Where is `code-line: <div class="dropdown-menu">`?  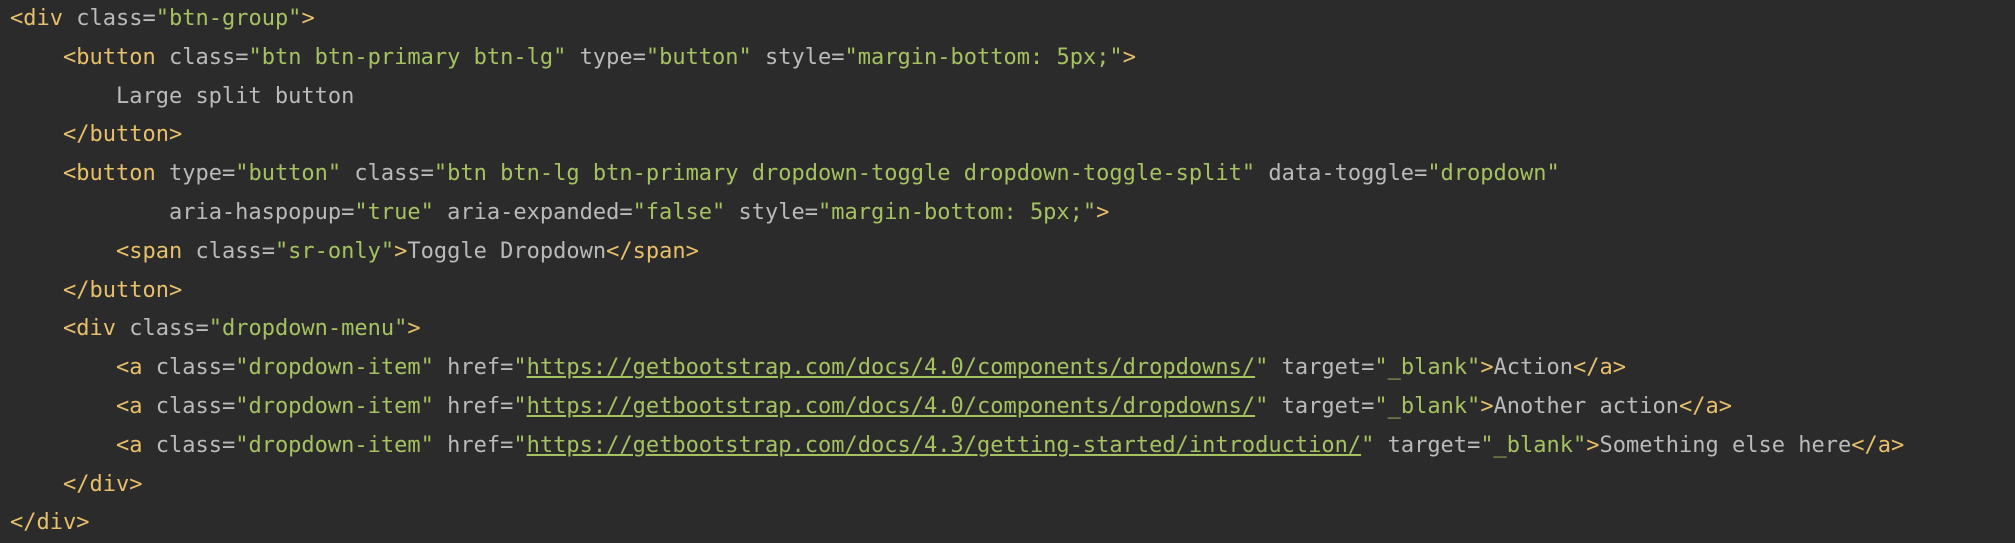
code-line: <div class="dropdown-menu"> is located at coordinates (1007, 329).